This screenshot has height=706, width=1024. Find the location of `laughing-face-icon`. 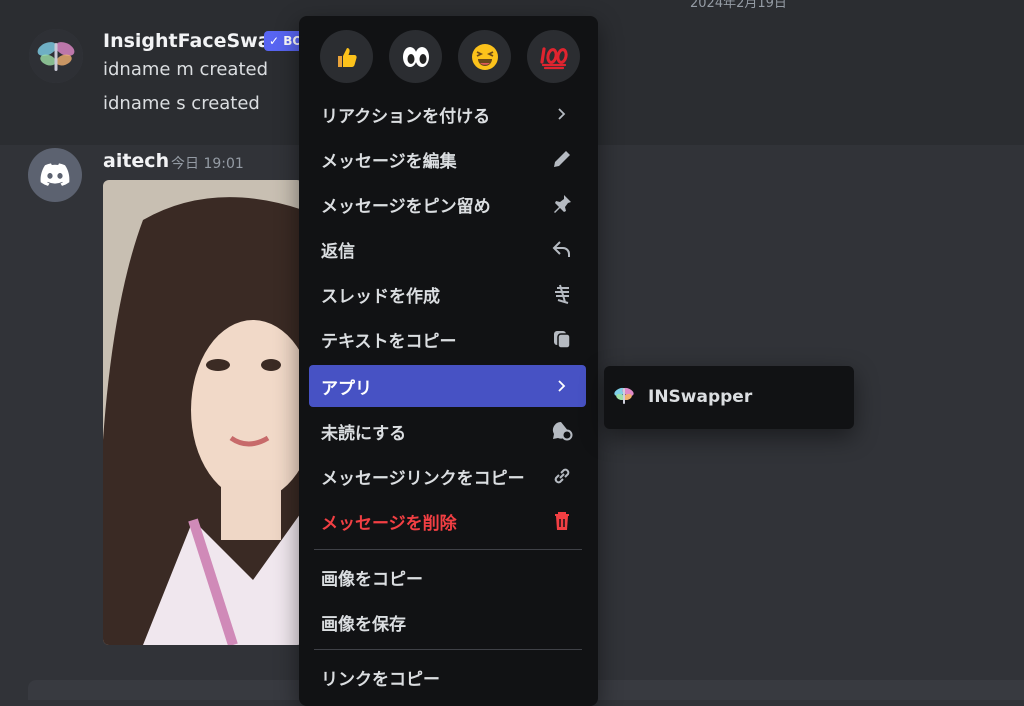

laughing-face-icon is located at coordinates (484, 56).